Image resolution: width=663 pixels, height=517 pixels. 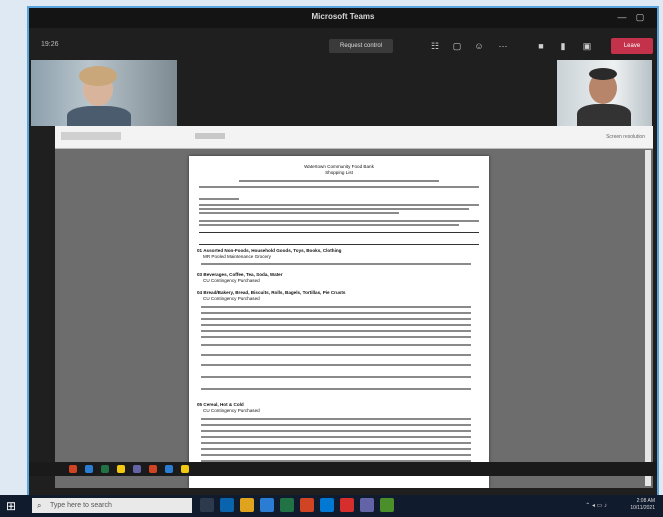 I want to click on powerpoint-icon, so click(x=307, y=505).